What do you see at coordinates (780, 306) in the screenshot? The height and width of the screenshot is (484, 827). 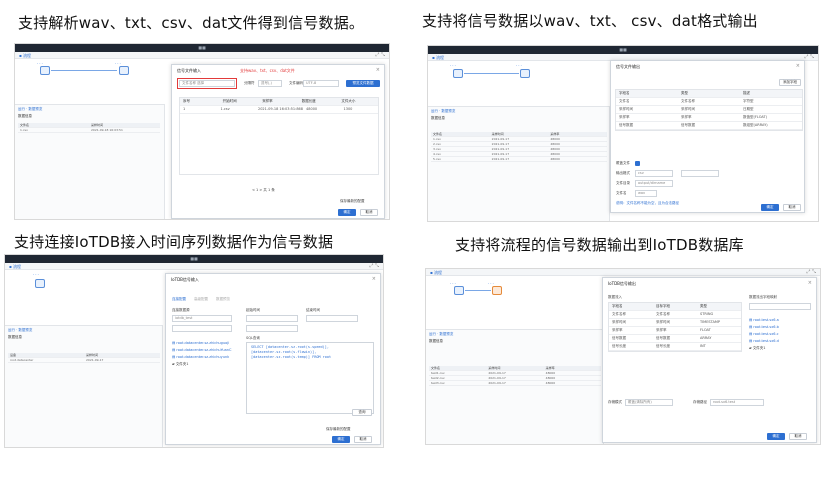 I see `target-search-input` at bounding box center [780, 306].